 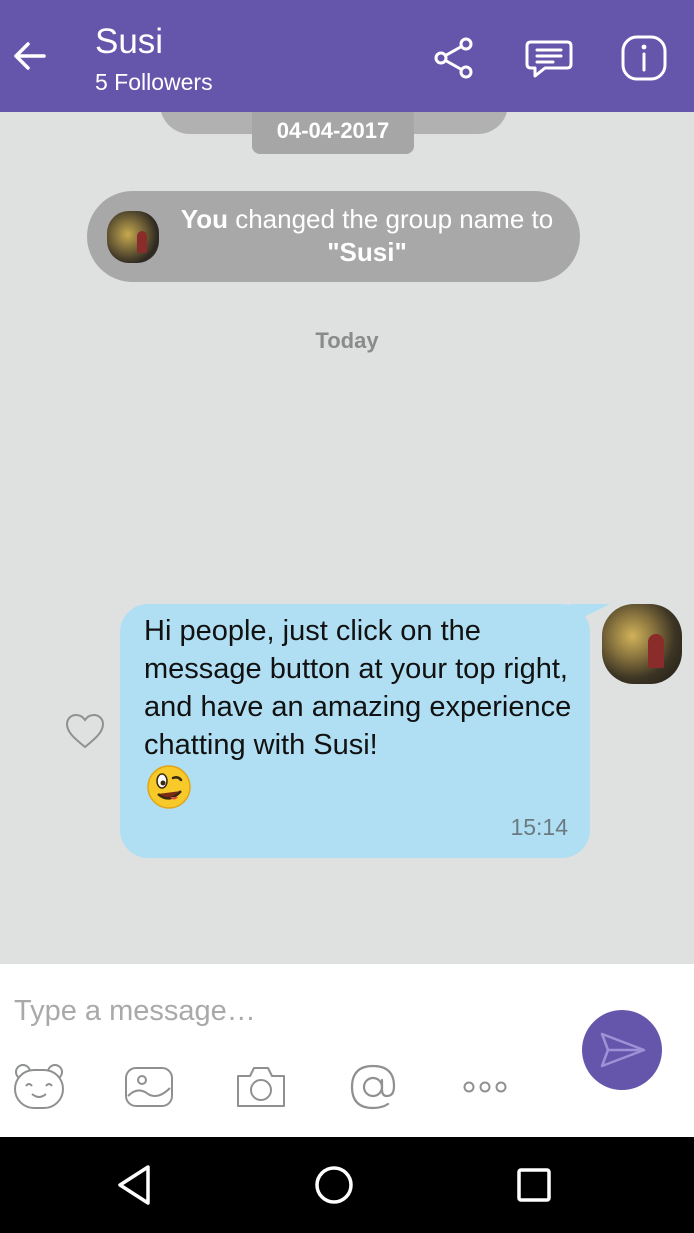 I want to click on app-header: Susi 5 Followers, so click(x=347, y=56).